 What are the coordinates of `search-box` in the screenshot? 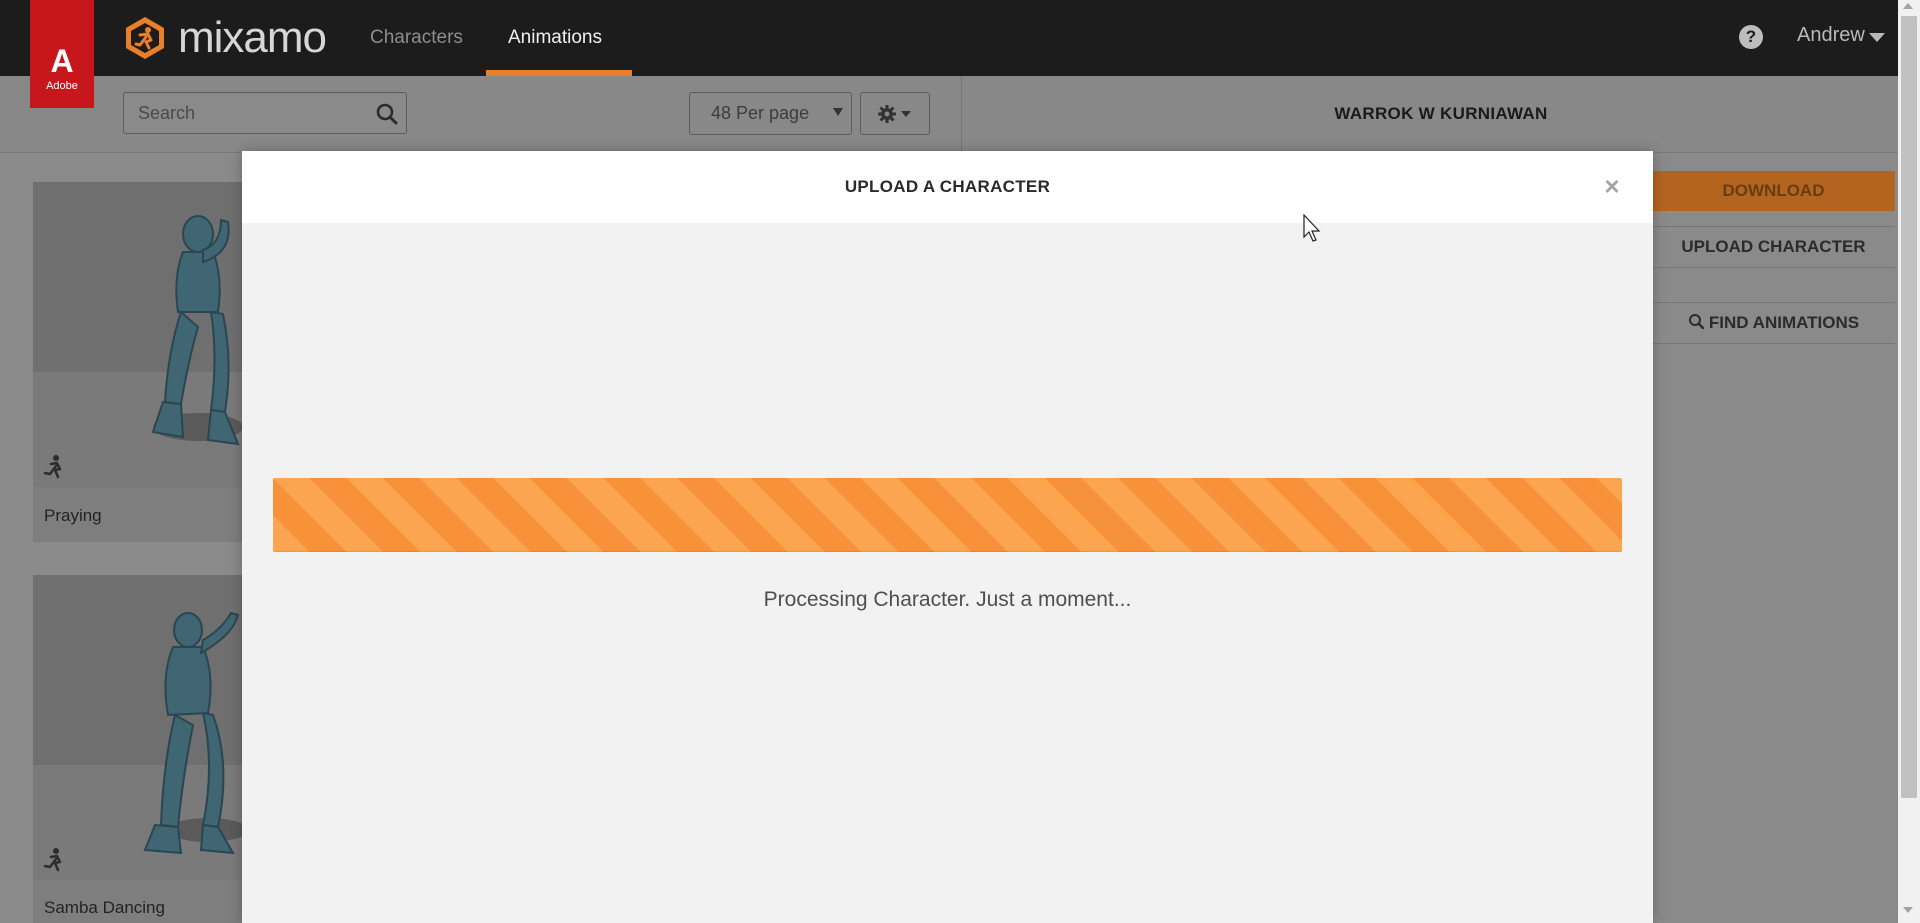 It's located at (265, 113).